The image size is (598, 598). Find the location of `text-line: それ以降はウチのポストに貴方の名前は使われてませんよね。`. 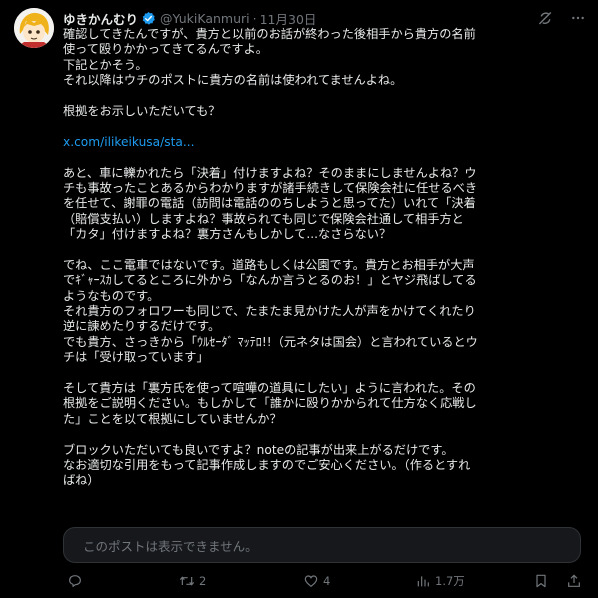

text-line: それ以降はウチのポストに貴方の名前は使われてませんよね。 is located at coordinates (233, 80).